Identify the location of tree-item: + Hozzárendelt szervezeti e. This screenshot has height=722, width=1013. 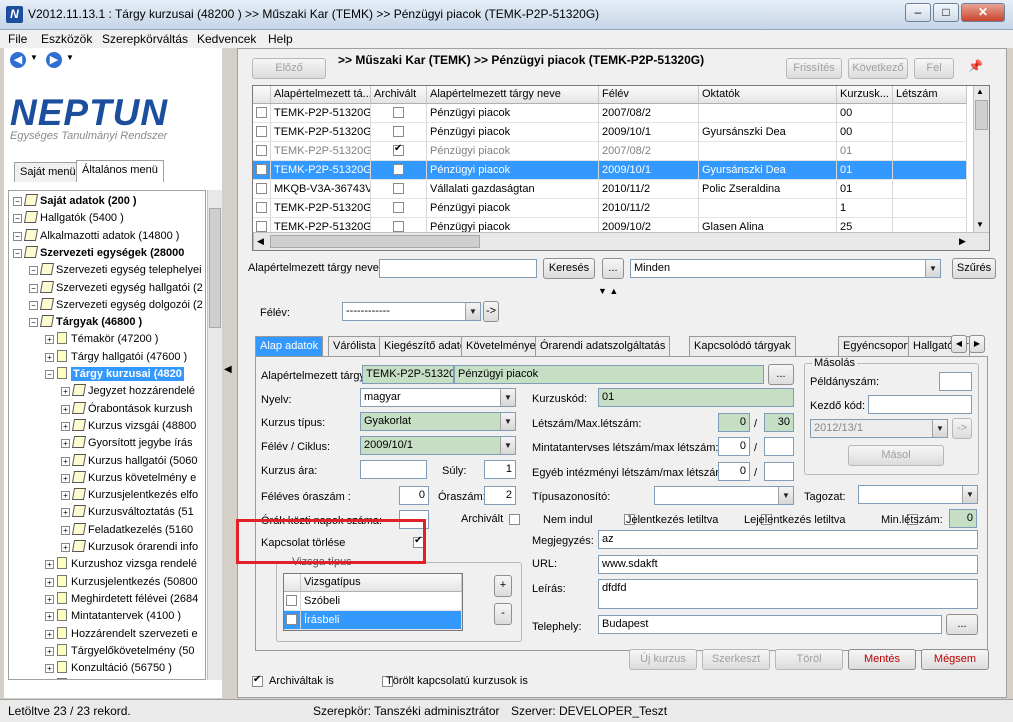
(121, 634).